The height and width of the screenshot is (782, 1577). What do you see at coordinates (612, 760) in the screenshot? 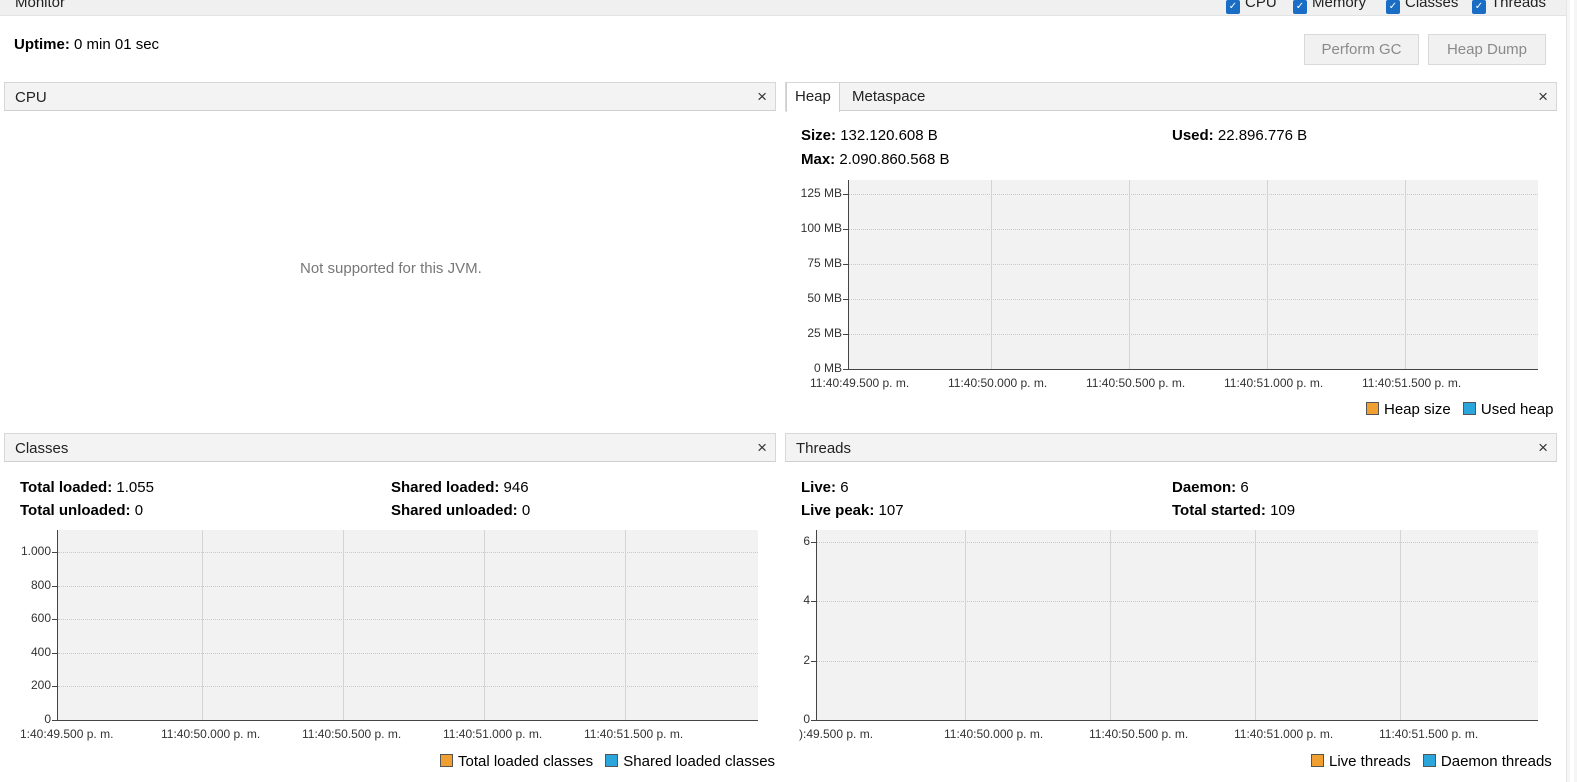
I see `shared-loaded-swatch` at bounding box center [612, 760].